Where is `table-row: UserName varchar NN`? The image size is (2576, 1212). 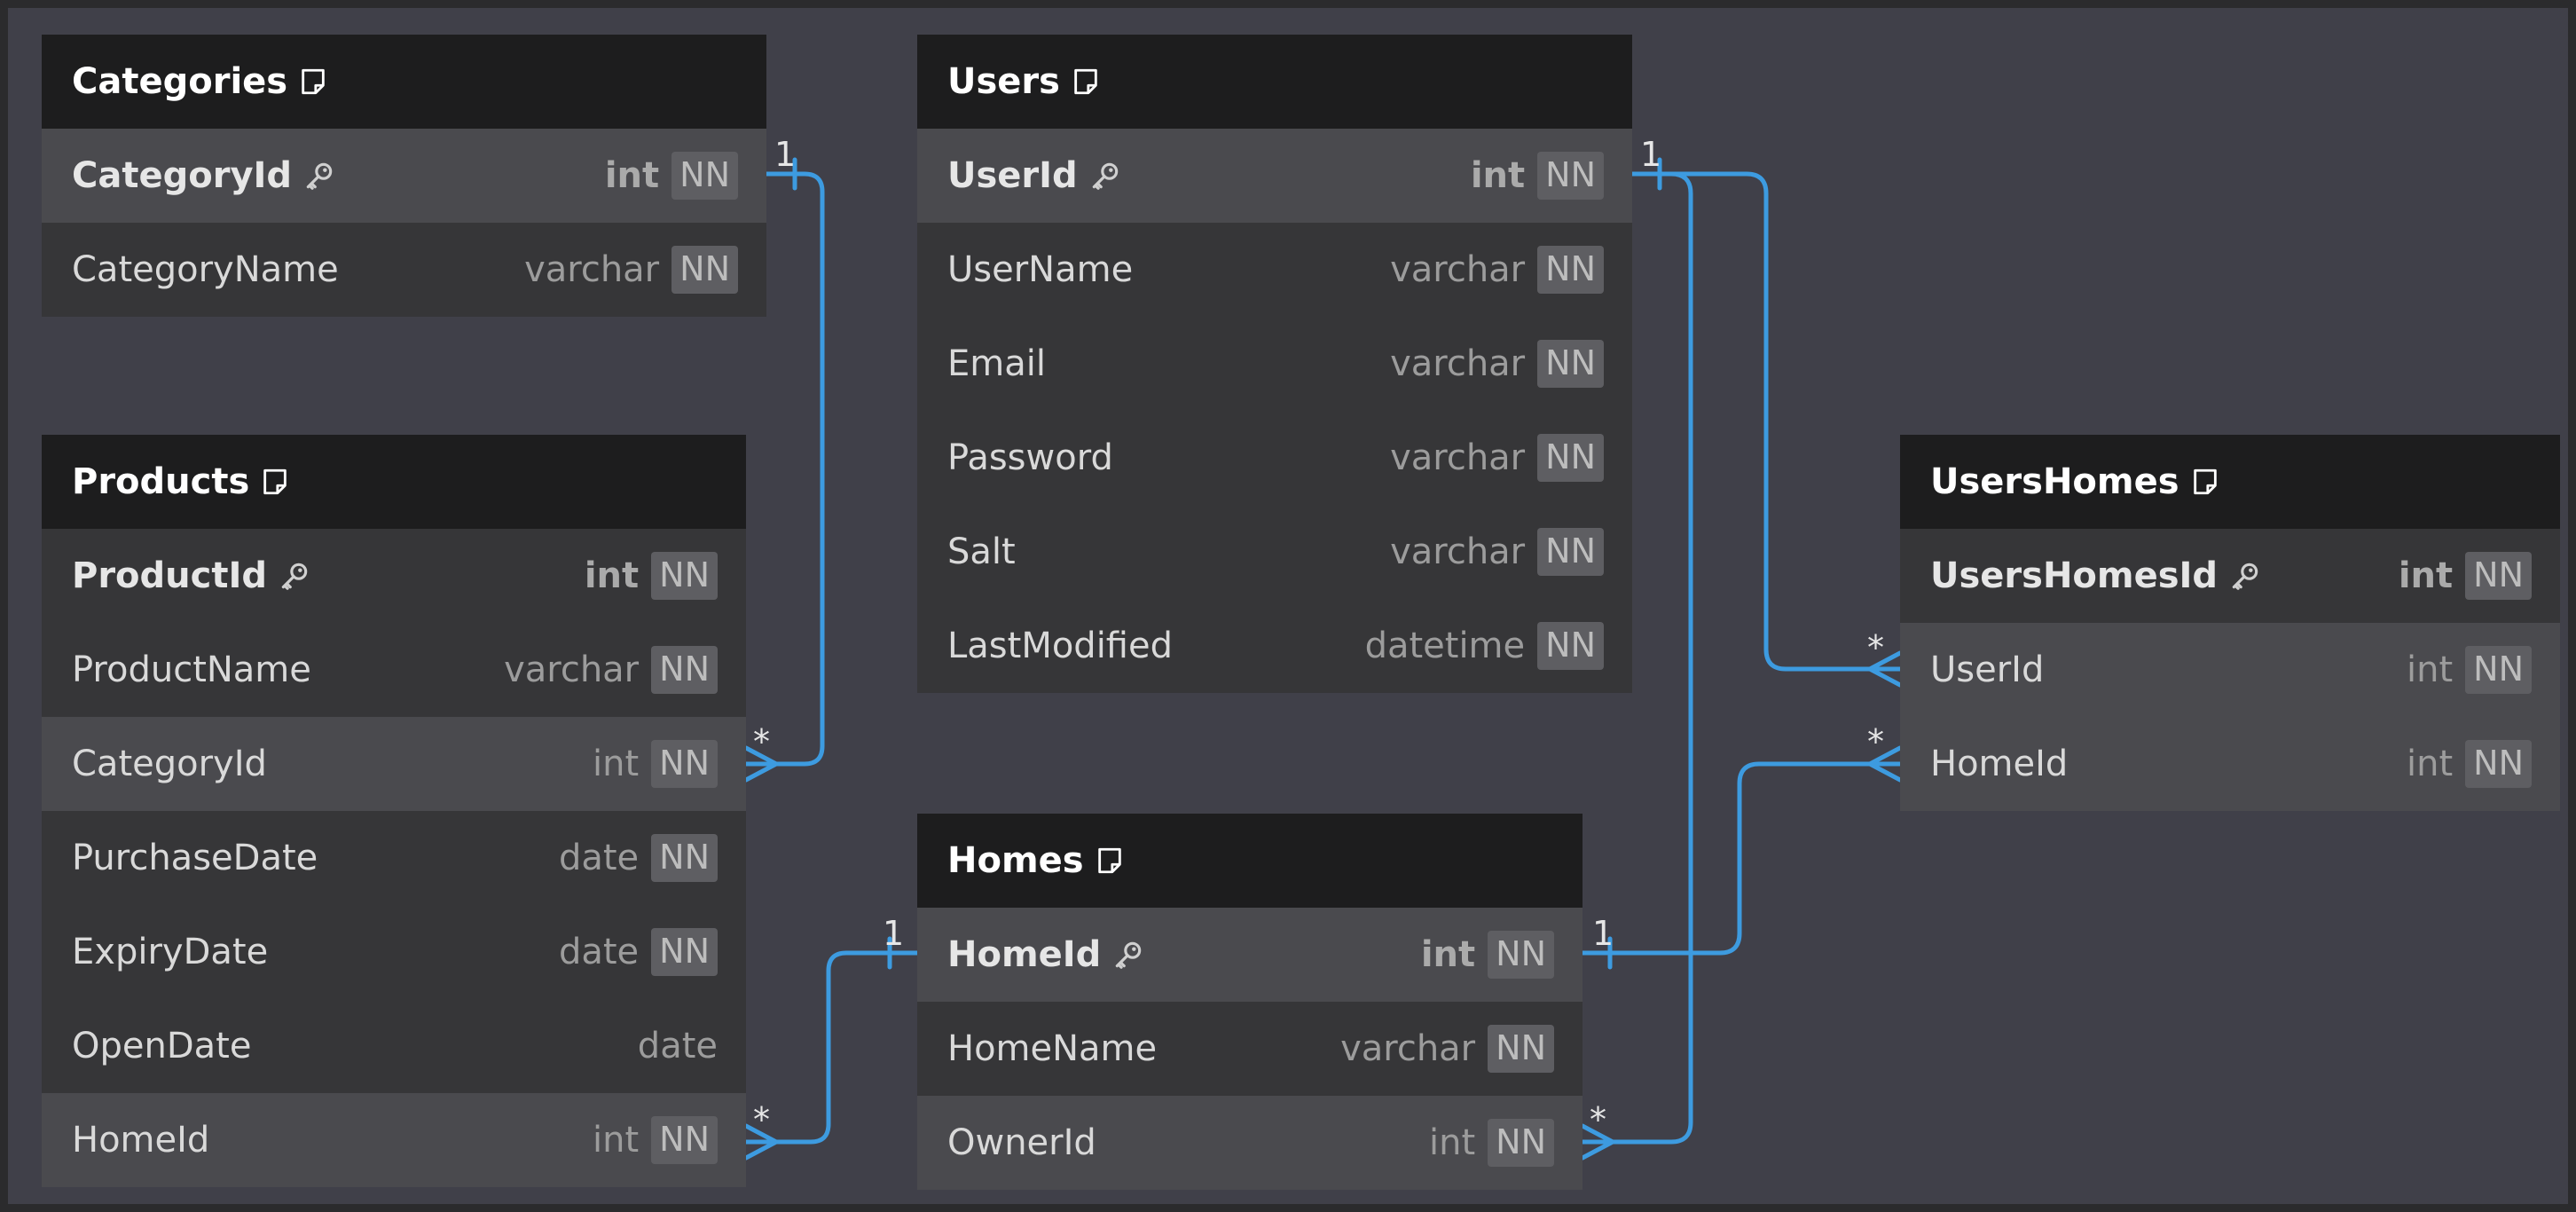
table-row: UserName varchar NN is located at coordinates (1274, 270).